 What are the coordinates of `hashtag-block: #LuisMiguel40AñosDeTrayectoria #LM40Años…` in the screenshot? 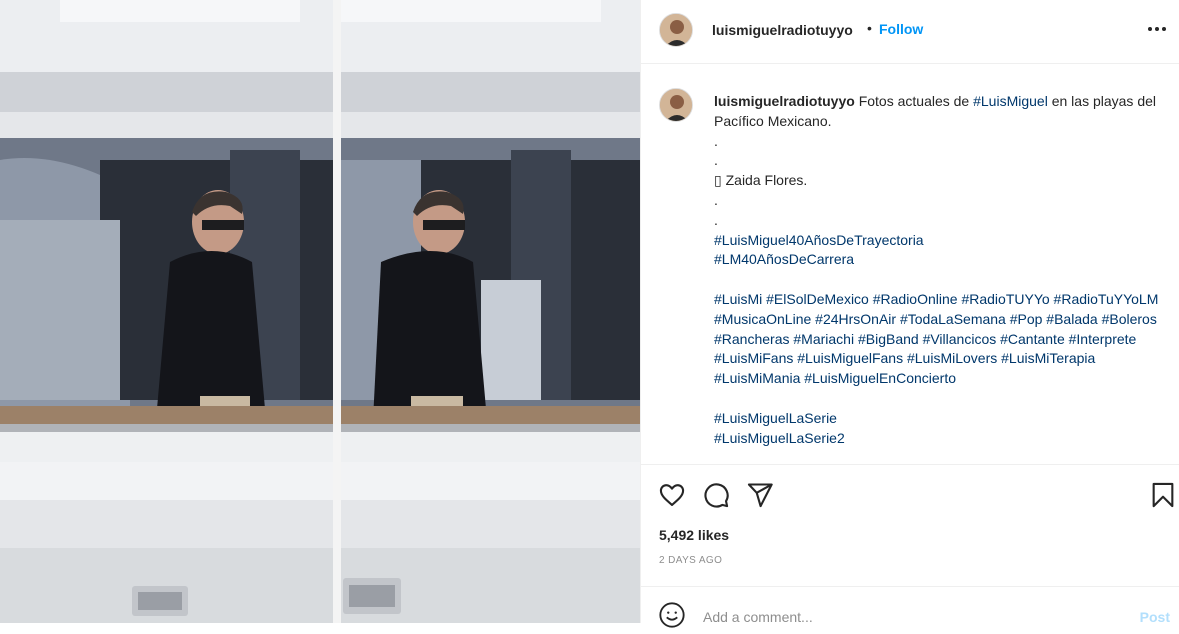 It's located at (819, 250).